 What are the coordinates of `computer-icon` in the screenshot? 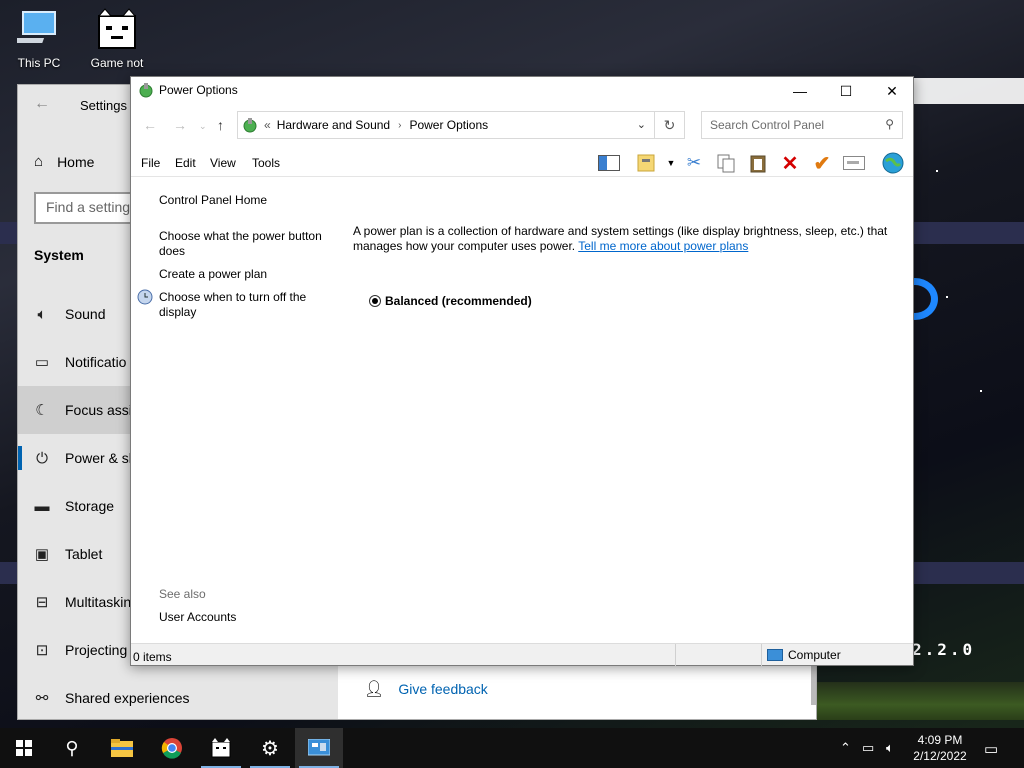 It's located at (37, 30).